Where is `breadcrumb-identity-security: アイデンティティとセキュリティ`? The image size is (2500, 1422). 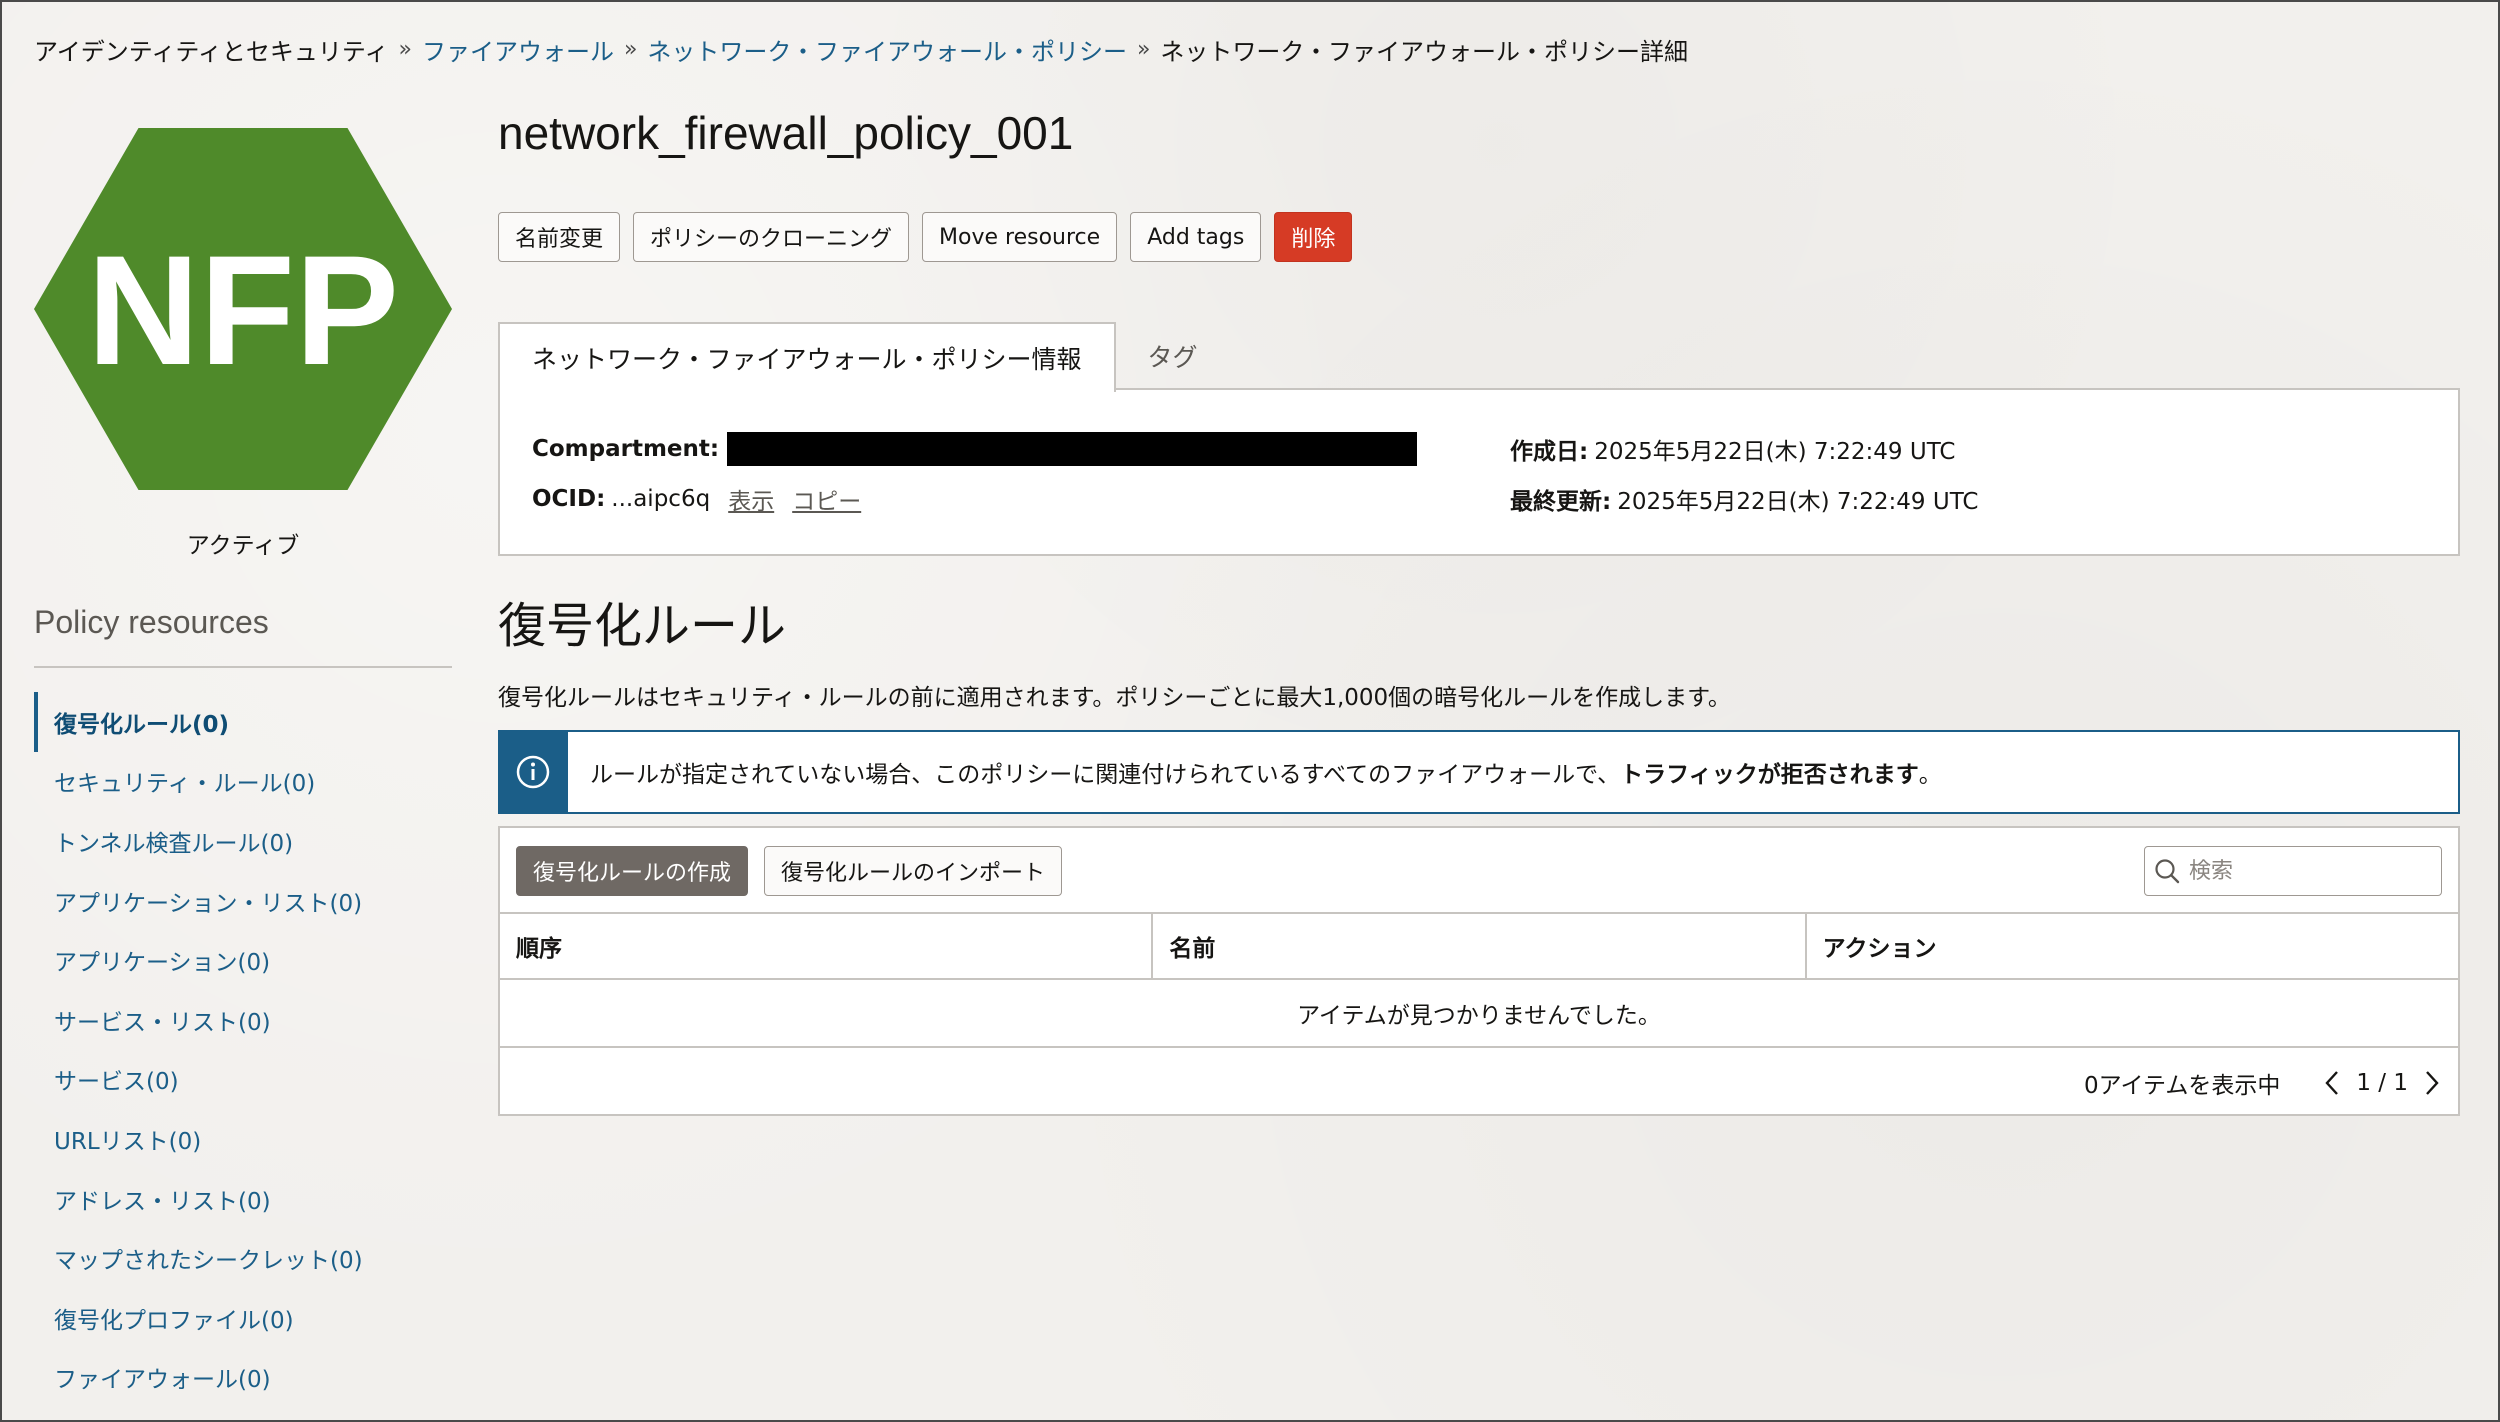
breadcrumb-identity-security: アイデンティティとセキュリティ is located at coordinates (211, 52).